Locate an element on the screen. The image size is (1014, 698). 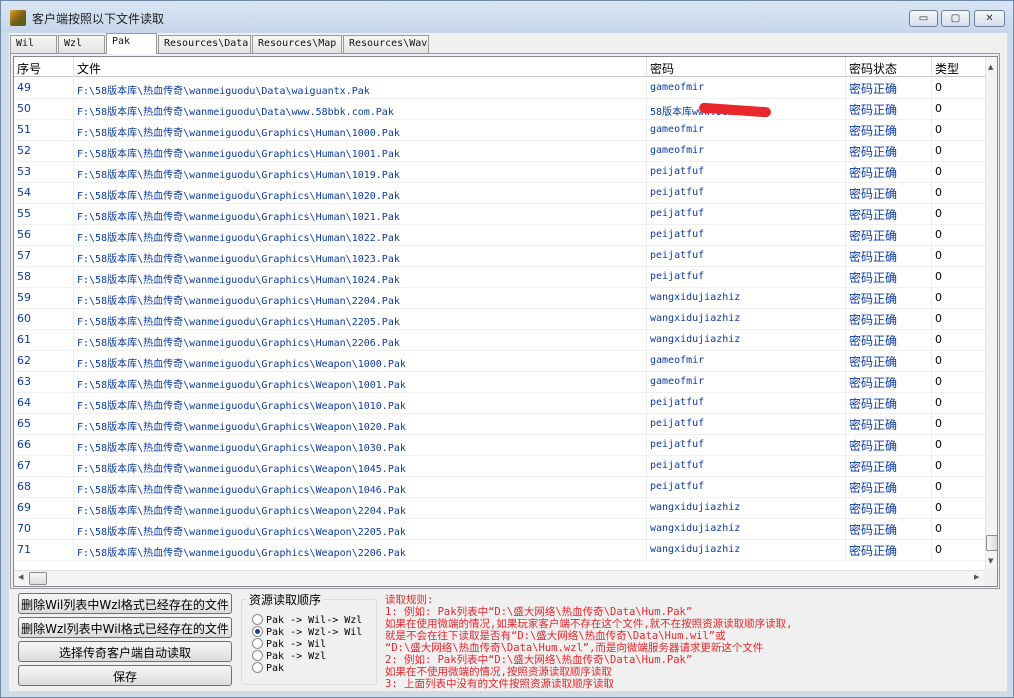
tab-wil: Wil is located at coordinates (33, 44).